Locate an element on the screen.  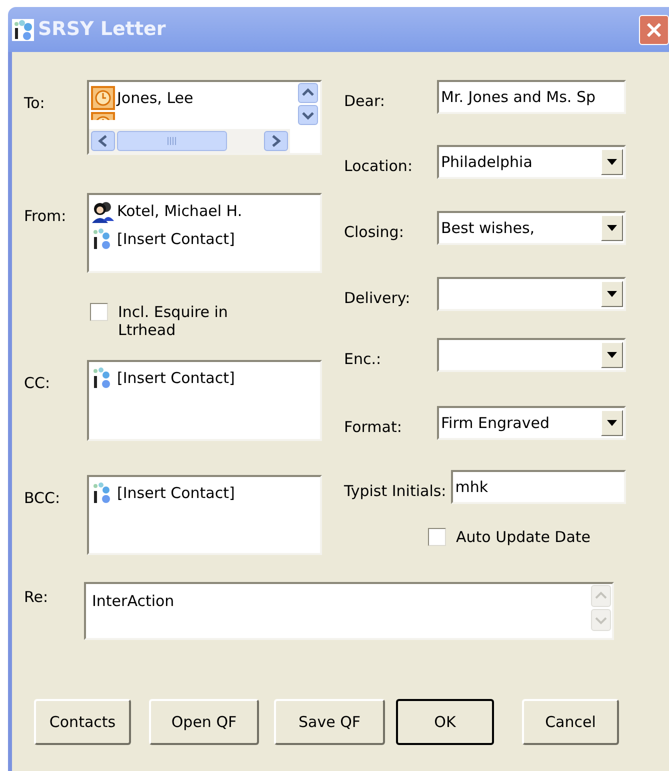
scroll-right-button is located at coordinates (276, 141).